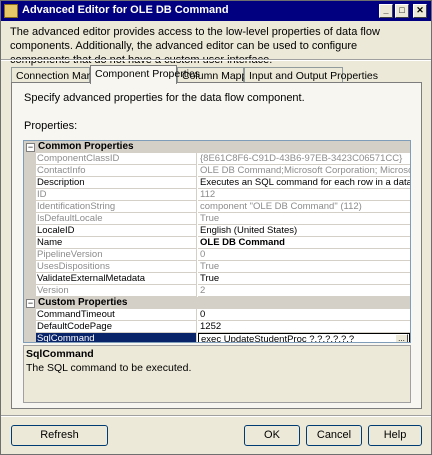 Image resolution: width=432 pixels, height=455 pixels. What do you see at coordinates (386, 11) in the screenshot?
I see `minimize-button: _` at bounding box center [386, 11].